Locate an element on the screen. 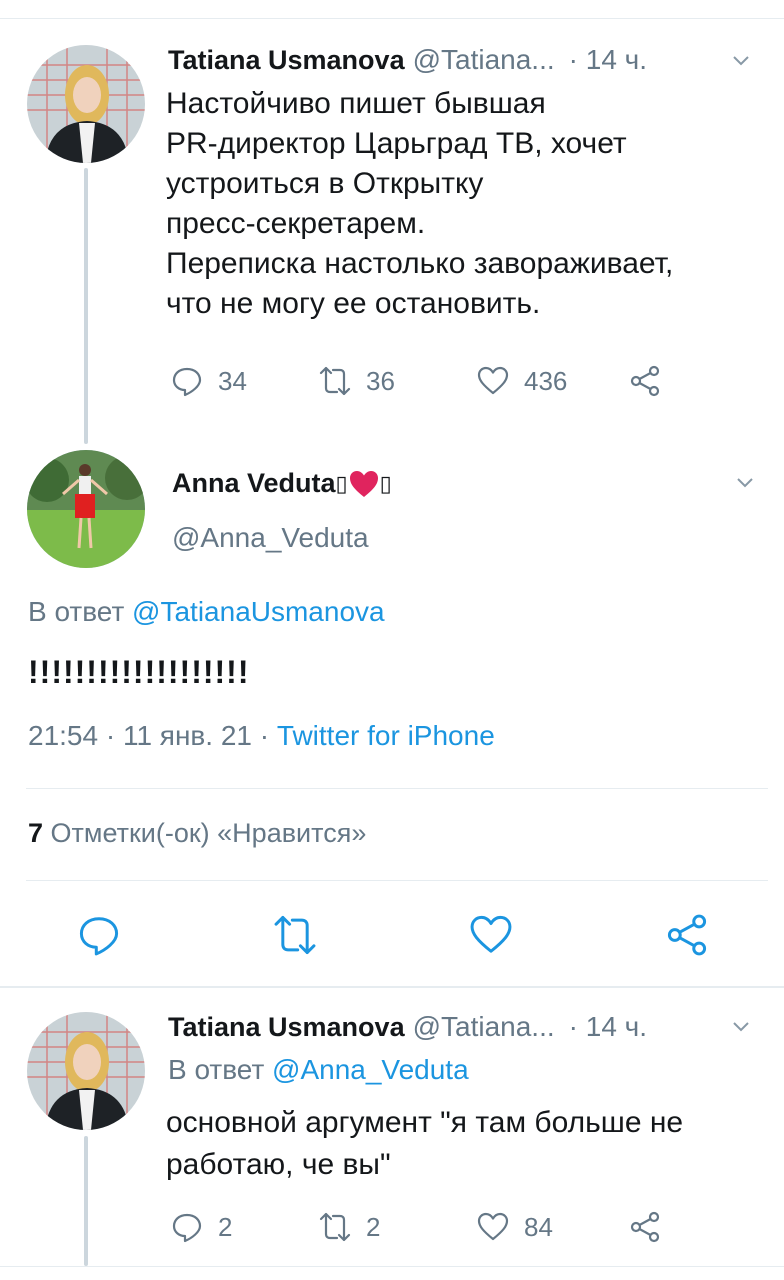  tweet-line: Настойчиво пишет бывшая is located at coordinates (356, 103).